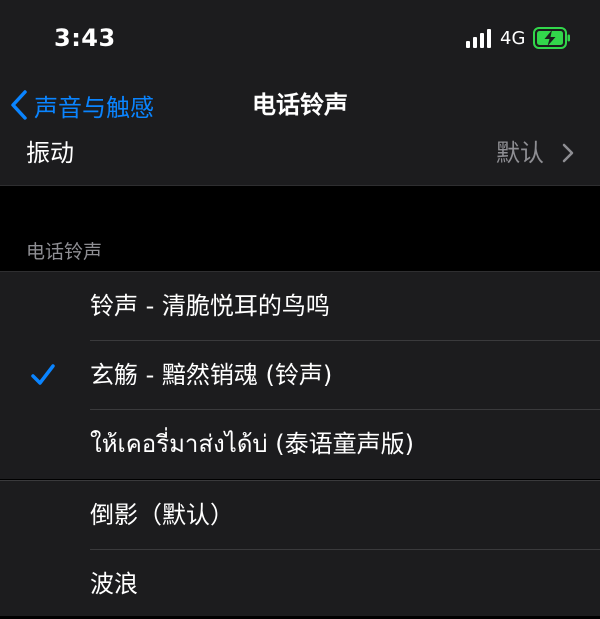  I want to click on checkmark-icon, so click(43, 374).